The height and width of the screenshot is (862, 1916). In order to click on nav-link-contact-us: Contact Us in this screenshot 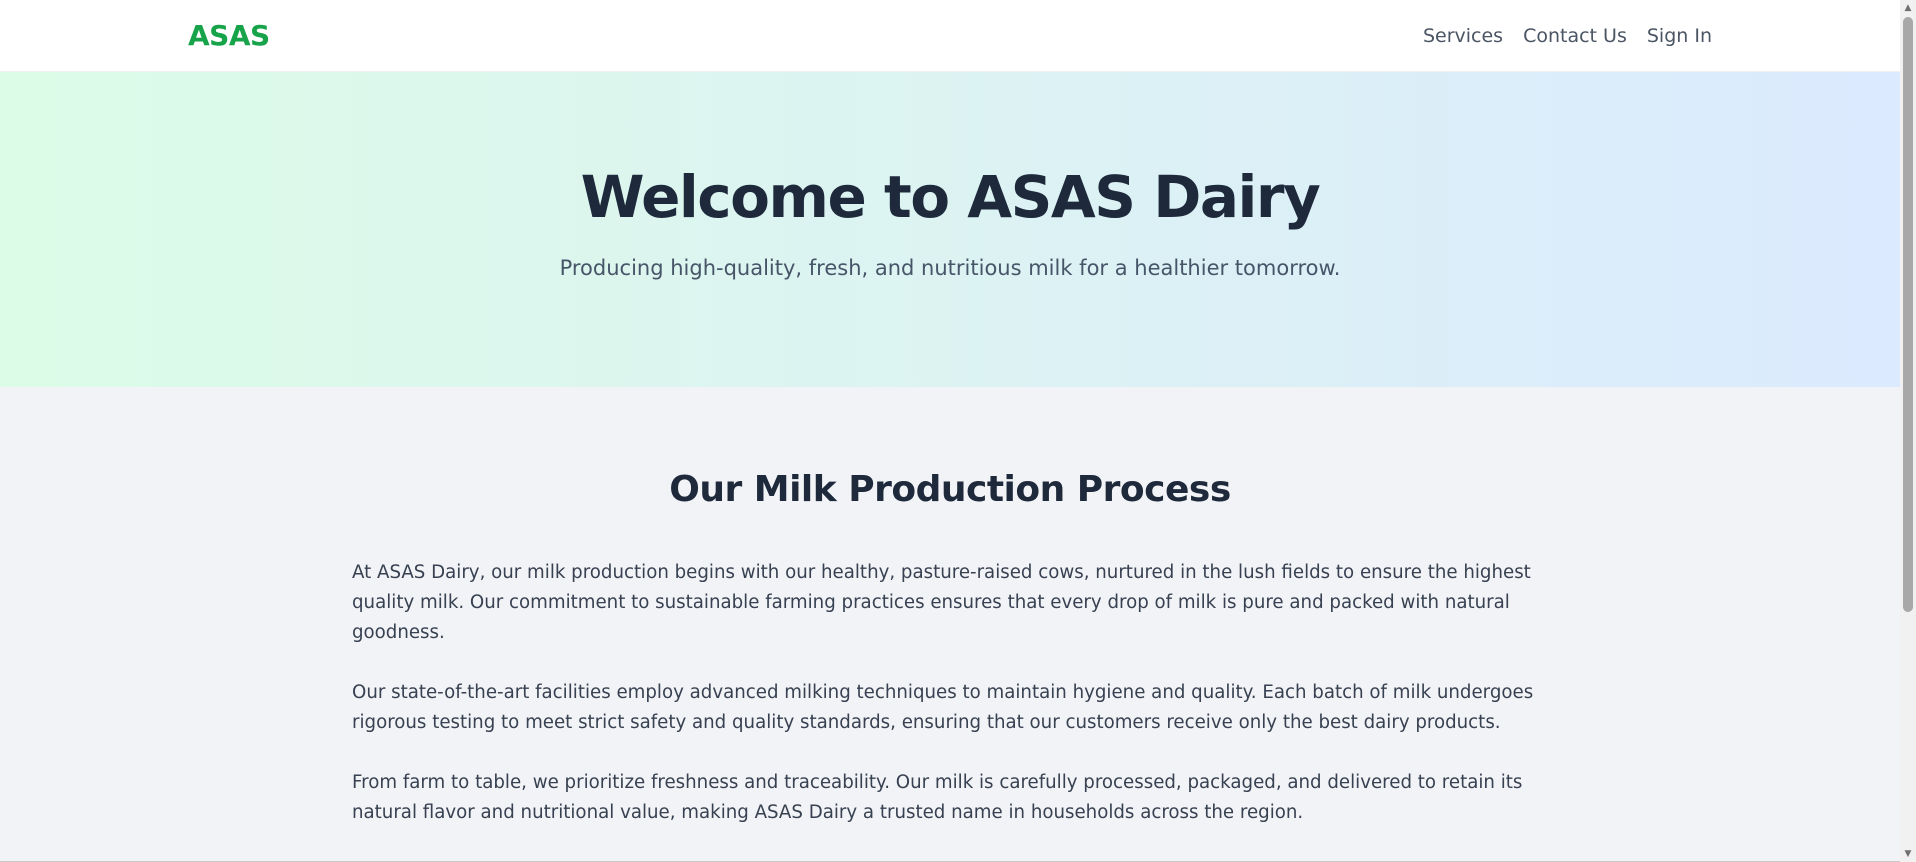, I will do `click(1575, 36)`.